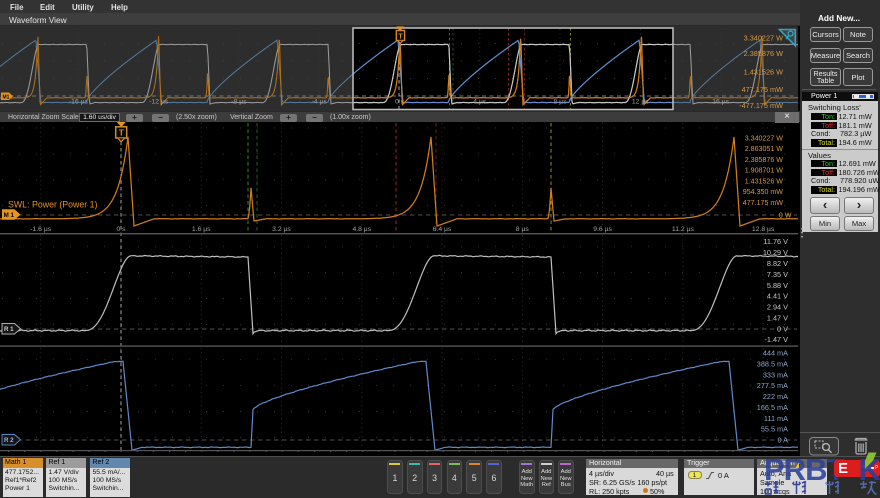 The height and width of the screenshot is (498, 880). I want to click on svg-text: 111 mA, so click(776, 418).